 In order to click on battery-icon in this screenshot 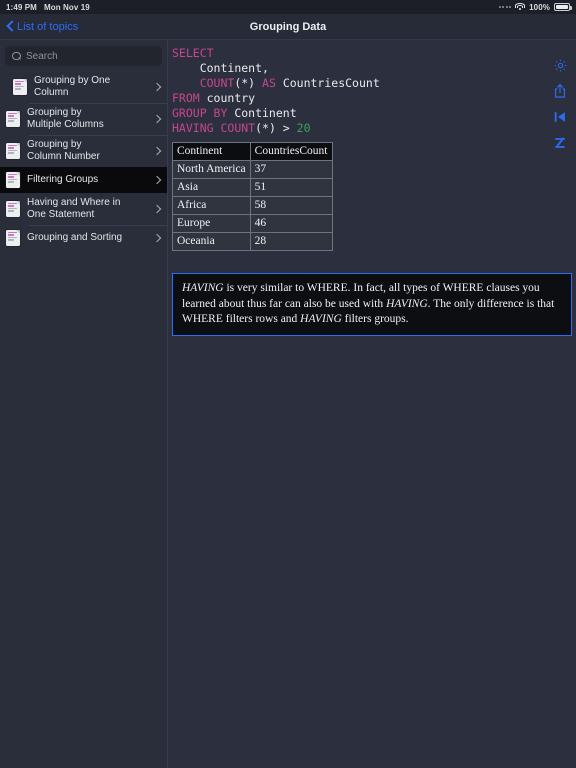, I will do `click(563, 7)`.